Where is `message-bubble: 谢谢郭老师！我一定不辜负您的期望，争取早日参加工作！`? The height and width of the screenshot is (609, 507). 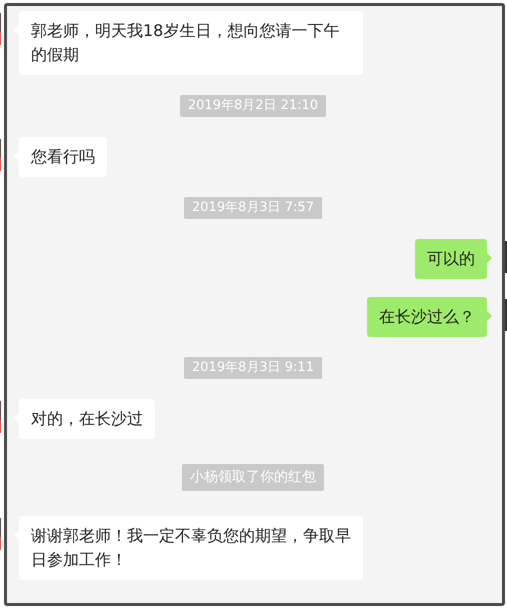
message-bubble: 谢谢郭老师！我一定不辜负您的期望，争取早日参加工作！ is located at coordinates (191, 548).